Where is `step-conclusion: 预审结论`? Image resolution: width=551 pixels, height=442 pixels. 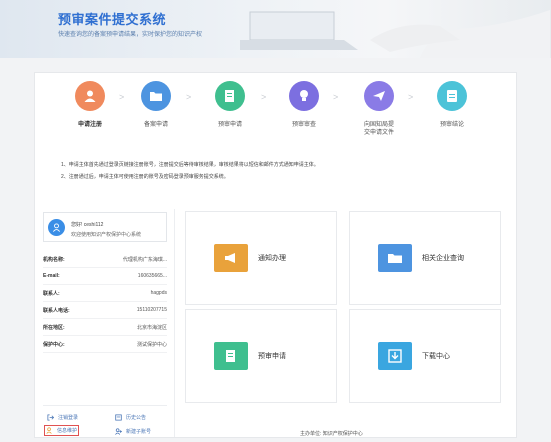
step-conclusion: 预审结论 is located at coordinates (452, 105).